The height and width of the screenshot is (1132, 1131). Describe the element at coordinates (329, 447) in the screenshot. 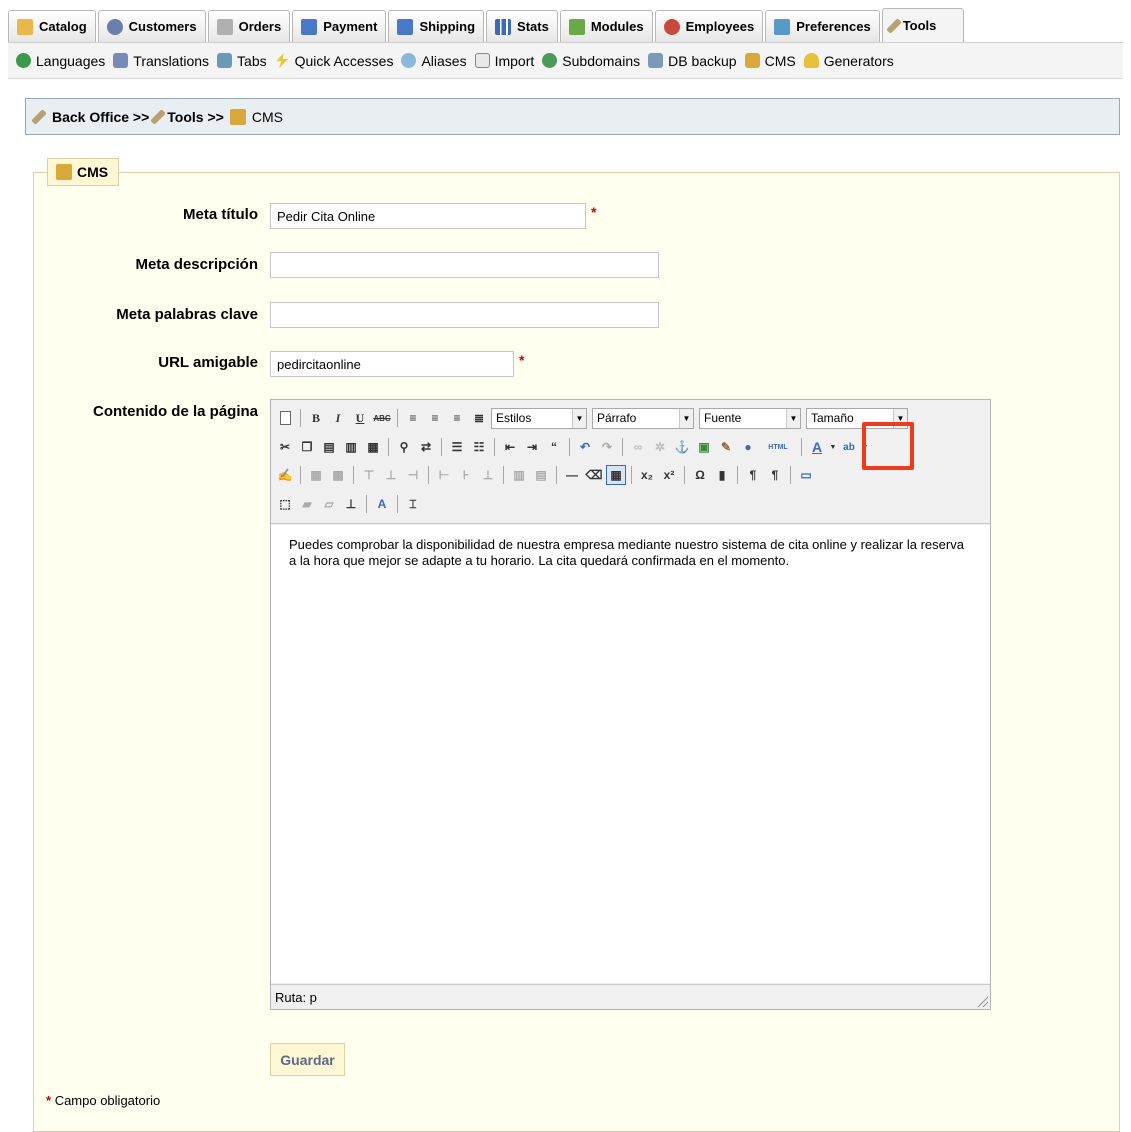

I see `paste-icon: ▤` at that location.